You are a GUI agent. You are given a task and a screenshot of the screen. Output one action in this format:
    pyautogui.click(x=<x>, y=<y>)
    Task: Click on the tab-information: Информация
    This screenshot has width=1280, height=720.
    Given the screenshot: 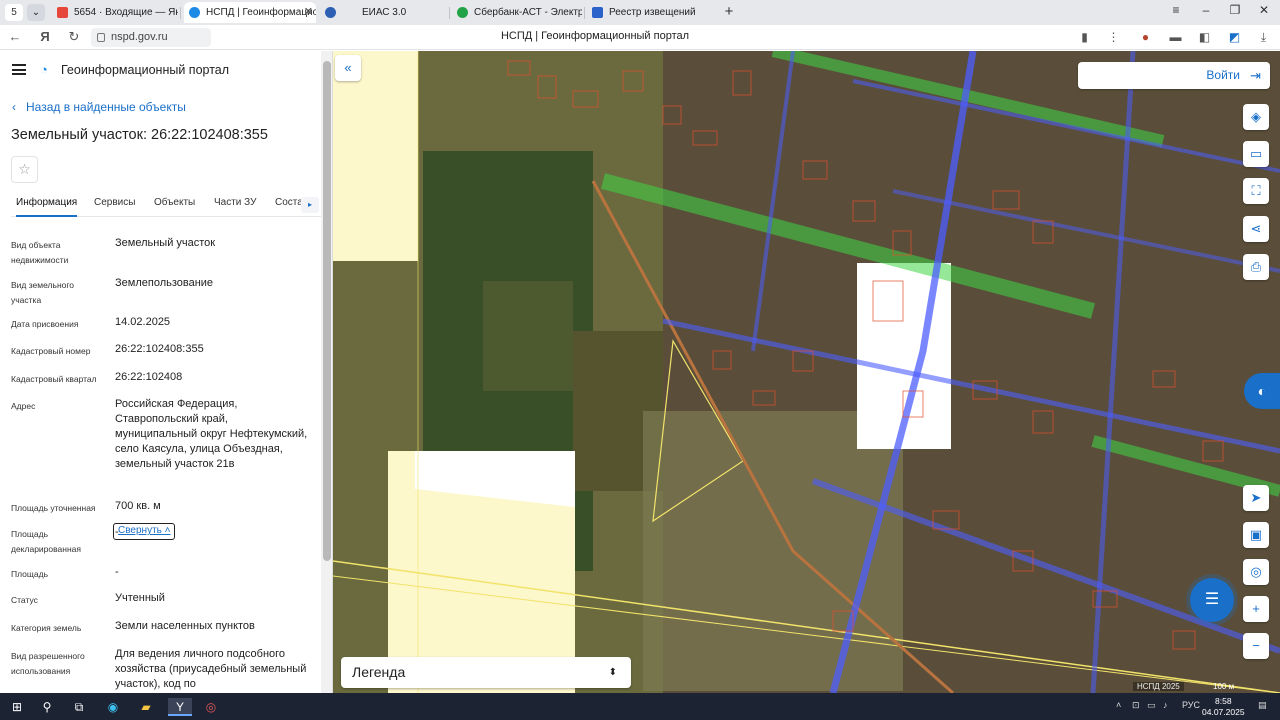 What is the action you would take?
    pyautogui.click(x=47, y=207)
    